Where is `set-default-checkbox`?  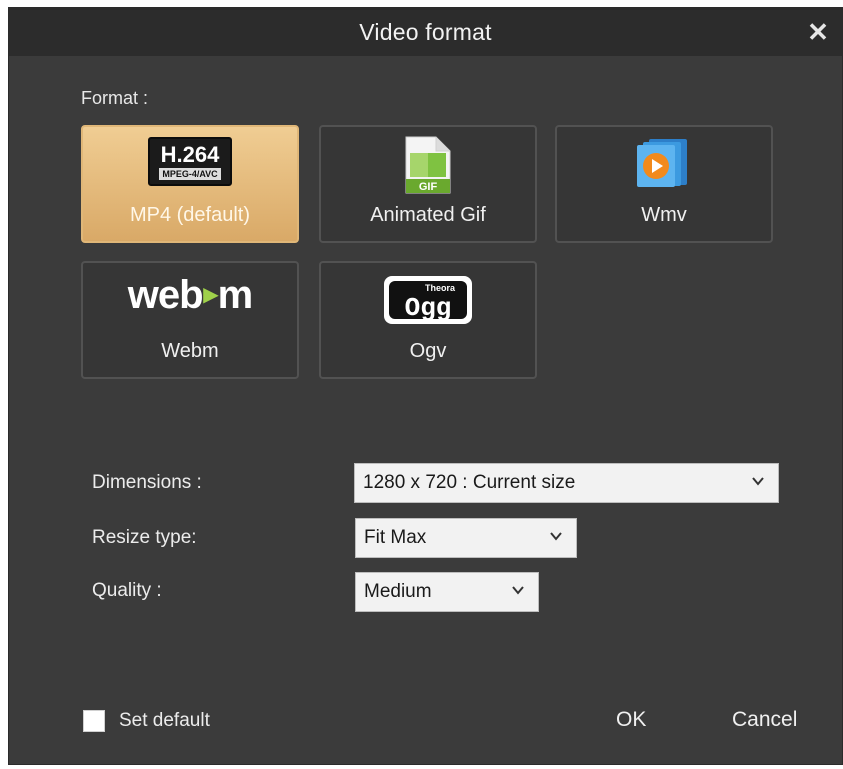
set-default-checkbox is located at coordinates (94, 721).